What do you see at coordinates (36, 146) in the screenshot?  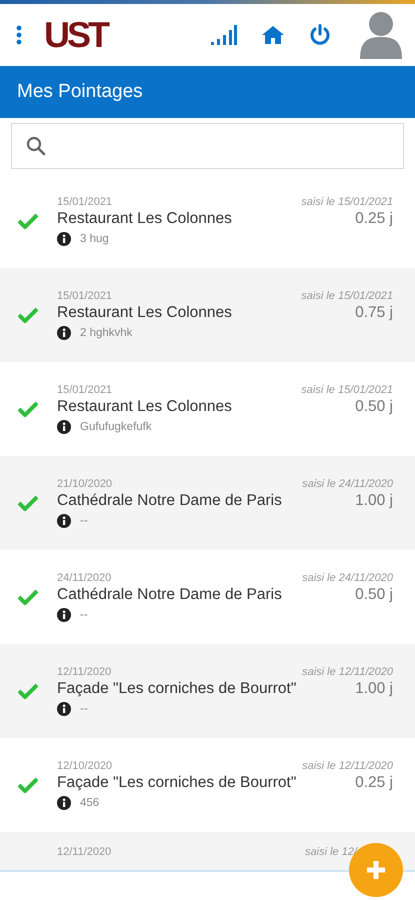 I see `search-icon` at bounding box center [36, 146].